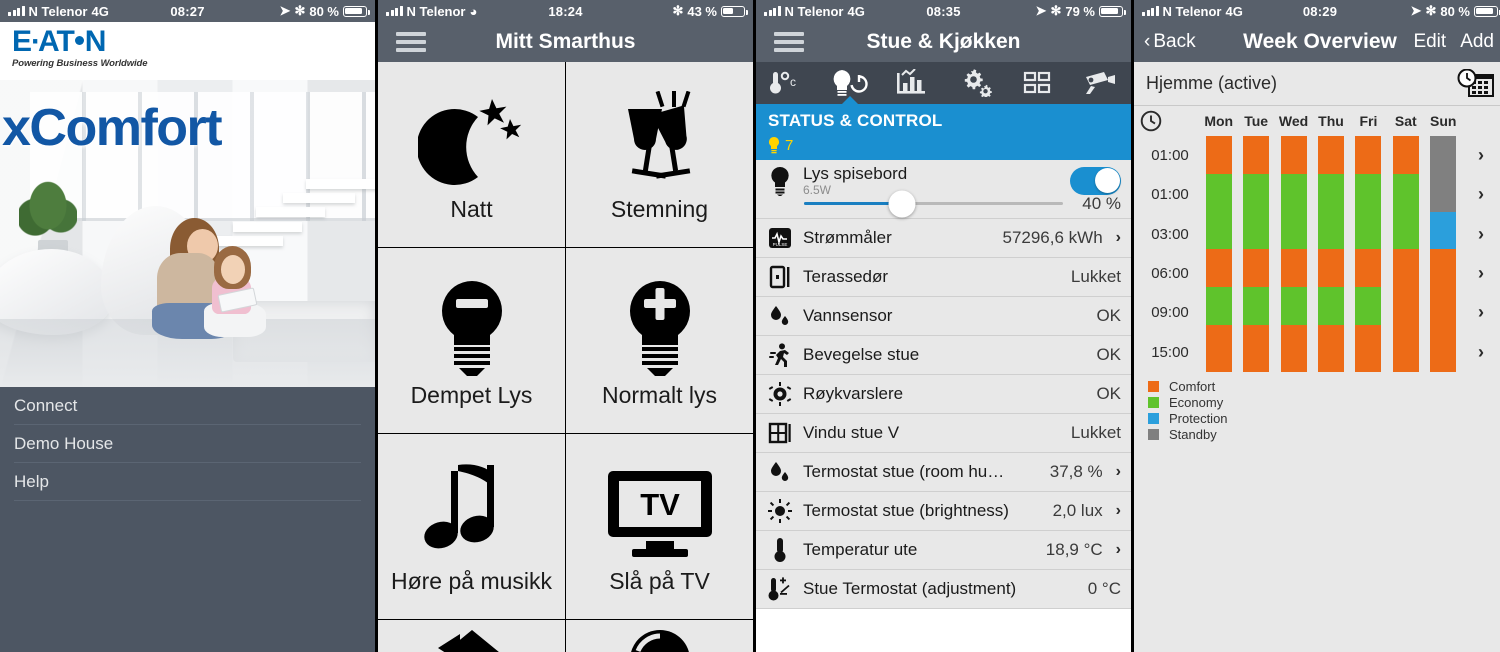 The height and width of the screenshot is (652, 1500). What do you see at coordinates (1218, 254) in the screenshot?
I see `day-bar-mon` at bounding box center [1218, 254].